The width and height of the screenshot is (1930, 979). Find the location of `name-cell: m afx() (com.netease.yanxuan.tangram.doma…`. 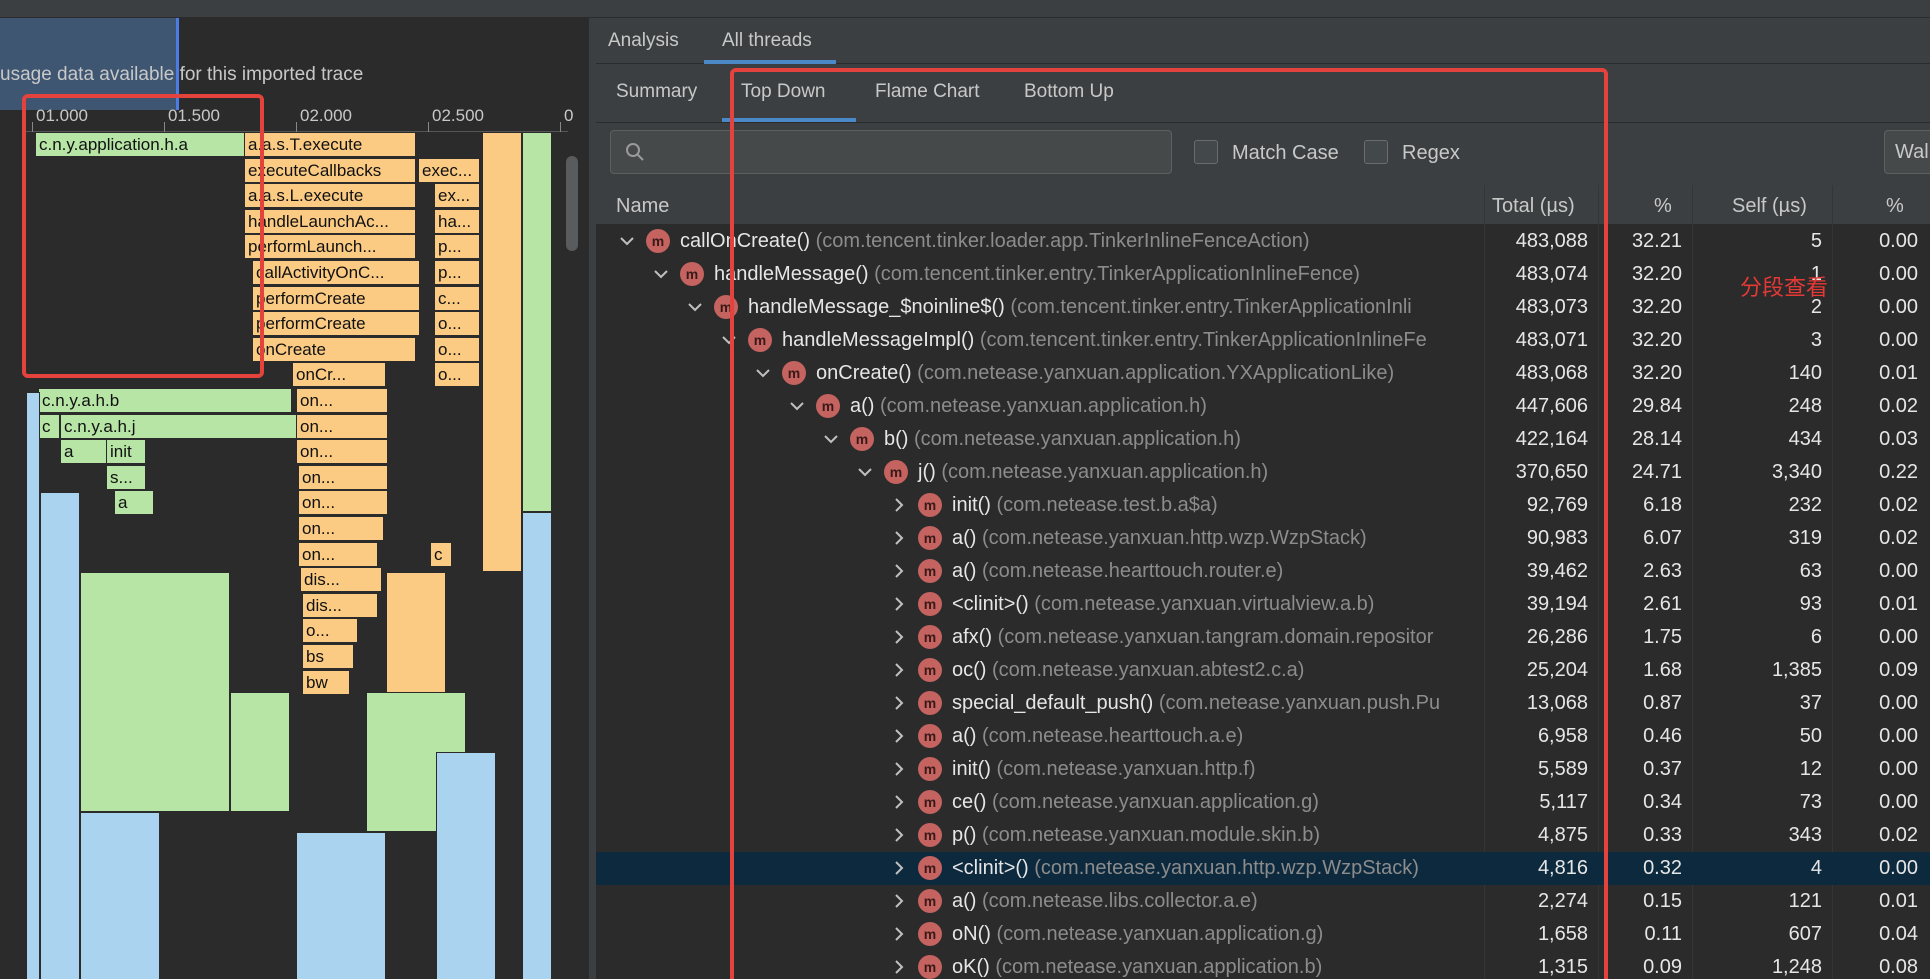

name-cell: m afx() (com.netease.yanxuan.tangram.doma… is located at coordinates (1040, 637).